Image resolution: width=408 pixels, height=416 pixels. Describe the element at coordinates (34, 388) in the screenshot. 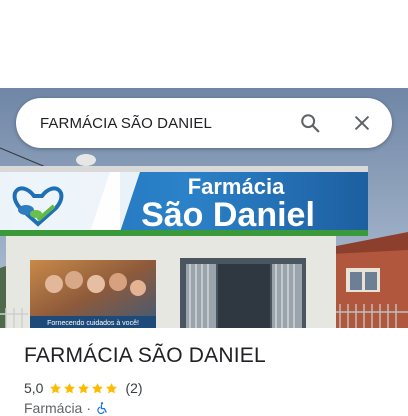

I see `rating-value: 5,0` at that location.